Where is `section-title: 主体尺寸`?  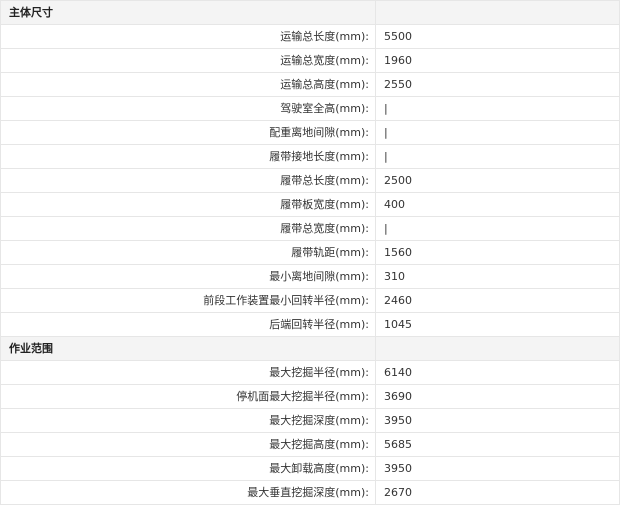 section-title: 主体尺寸 is located at coordinates (188, 12).